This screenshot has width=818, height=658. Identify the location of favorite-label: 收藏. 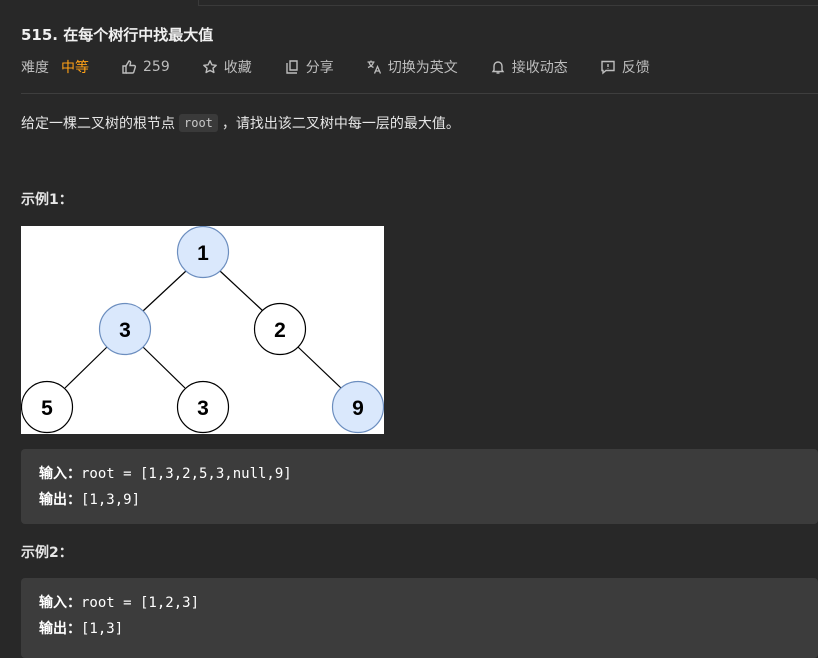
(237, 68).